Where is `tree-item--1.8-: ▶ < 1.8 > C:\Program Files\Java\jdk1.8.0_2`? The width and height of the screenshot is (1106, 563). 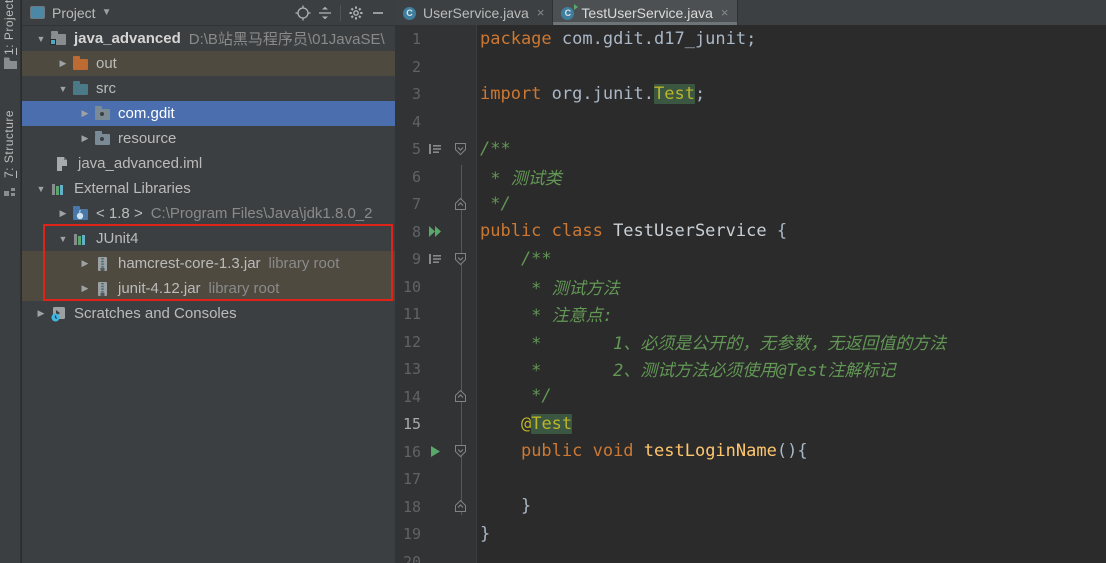
tree-item--1.8-: ▶ < 1.8 > C:\Program Files\Java\jdk1.8.0_2 is located at coordinates (208, 213).